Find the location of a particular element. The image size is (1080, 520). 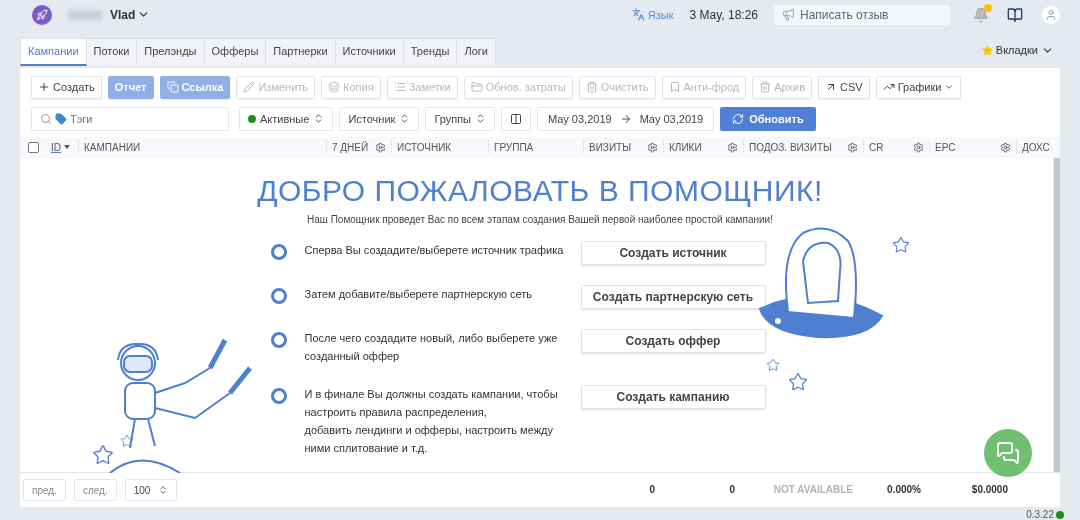

step-text: Затем добавите/выберете партнерскую сеть is located at coordinates (418, 294).